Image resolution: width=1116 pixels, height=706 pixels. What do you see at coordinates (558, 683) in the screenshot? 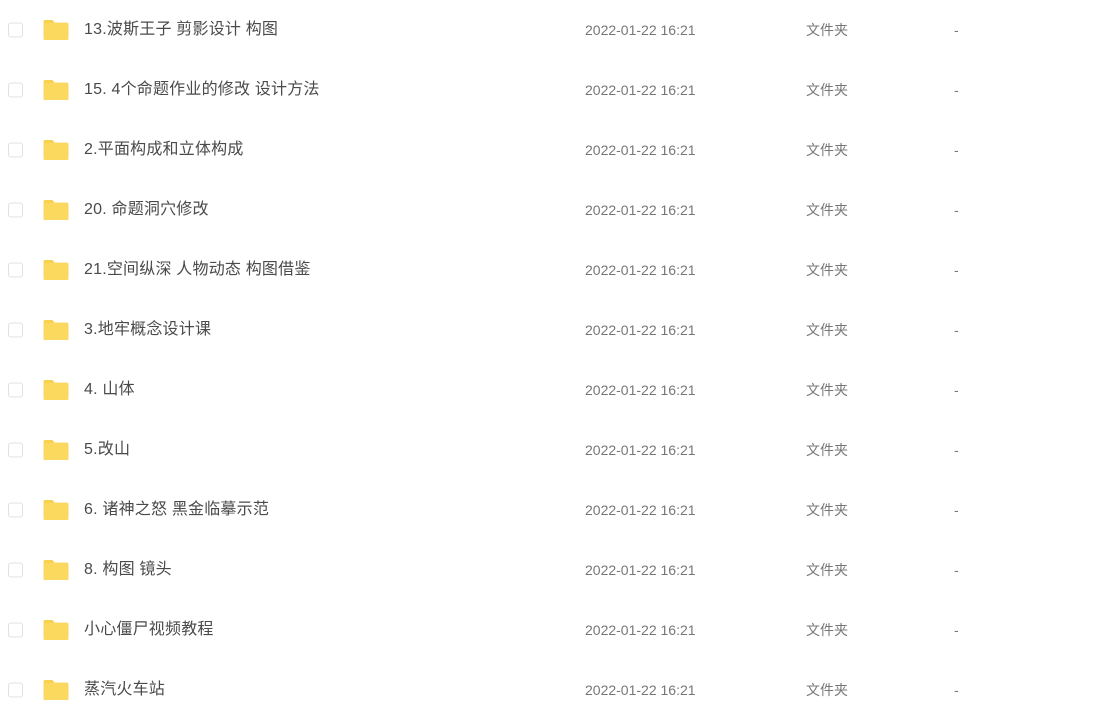
I see `file-row: 蒸汽火车站 2022-01-22 16:21 文件夹 -` at bounding box center [558, 683].